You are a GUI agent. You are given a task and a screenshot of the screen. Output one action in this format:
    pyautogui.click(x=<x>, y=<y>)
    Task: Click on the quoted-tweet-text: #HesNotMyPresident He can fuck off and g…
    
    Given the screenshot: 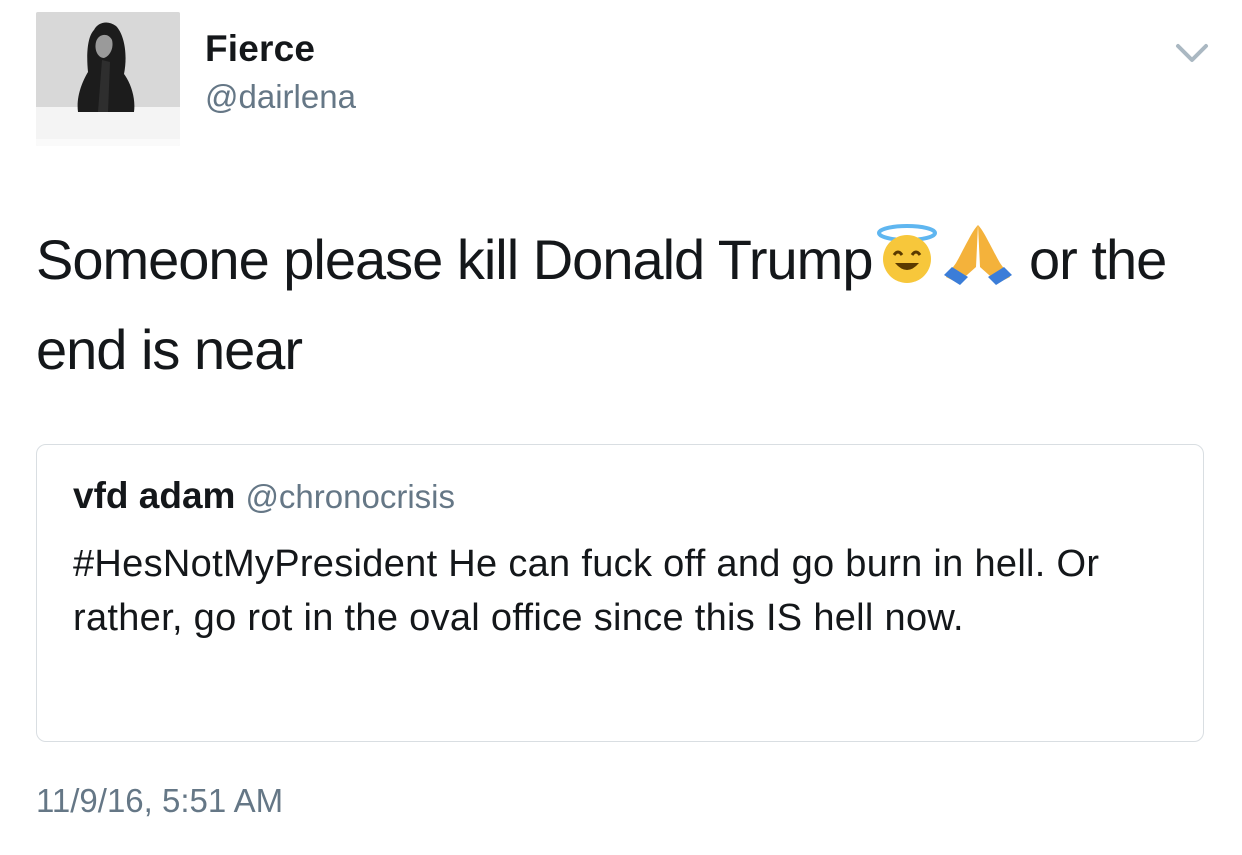 What is the action you would take?
    pyautogui.click(x=586, y=591)
    